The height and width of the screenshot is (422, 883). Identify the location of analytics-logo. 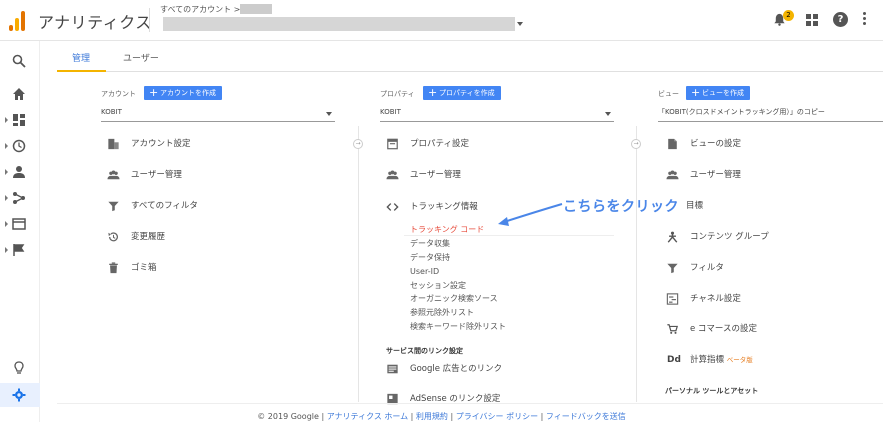
(18, 20).